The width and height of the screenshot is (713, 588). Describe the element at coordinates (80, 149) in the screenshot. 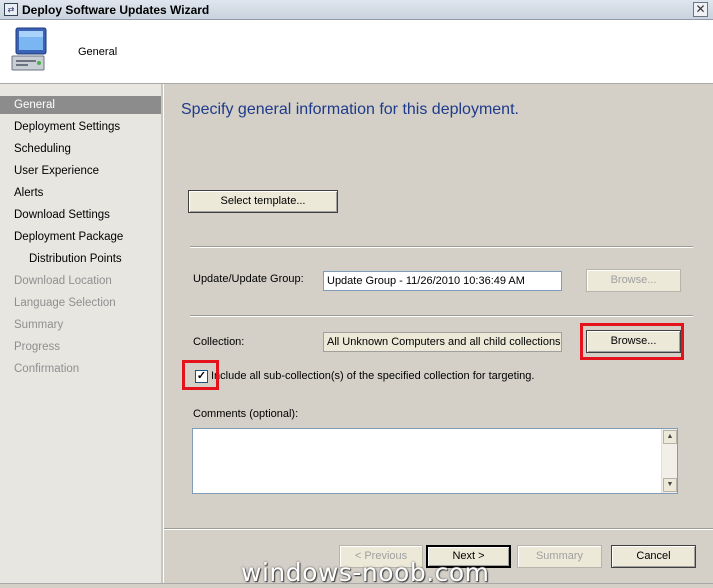

I see `nav-item-scheduling: Scheduling` at that location.